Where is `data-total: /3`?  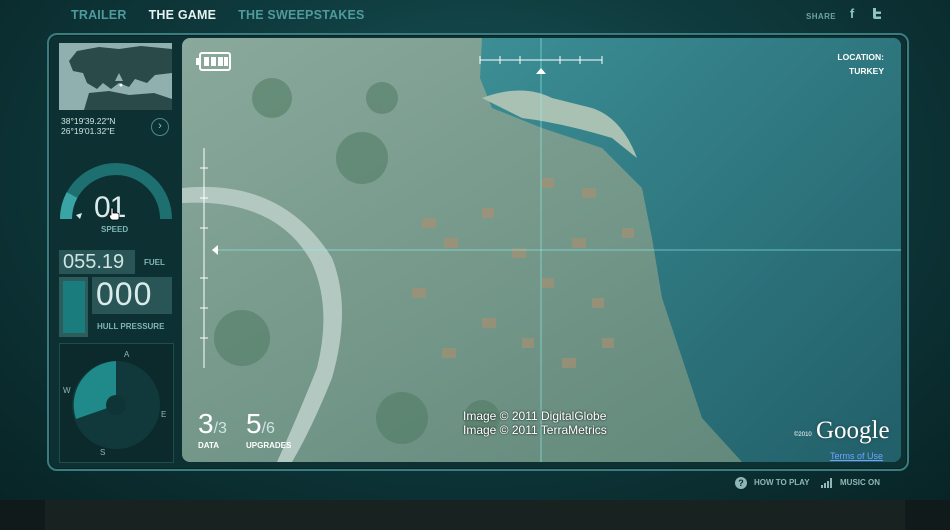 data-total: /3 is located at coordinates (220, 428).